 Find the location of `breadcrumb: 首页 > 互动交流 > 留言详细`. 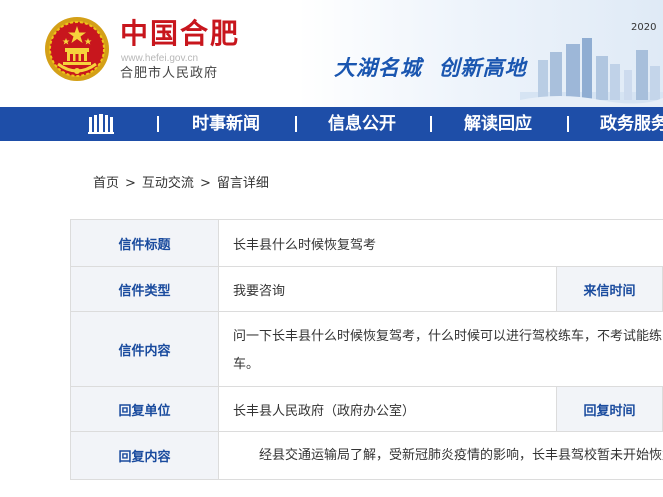

breadcrumb: 首页 > 互动交流 > 留言详细 is located at coordinates (181, 183).